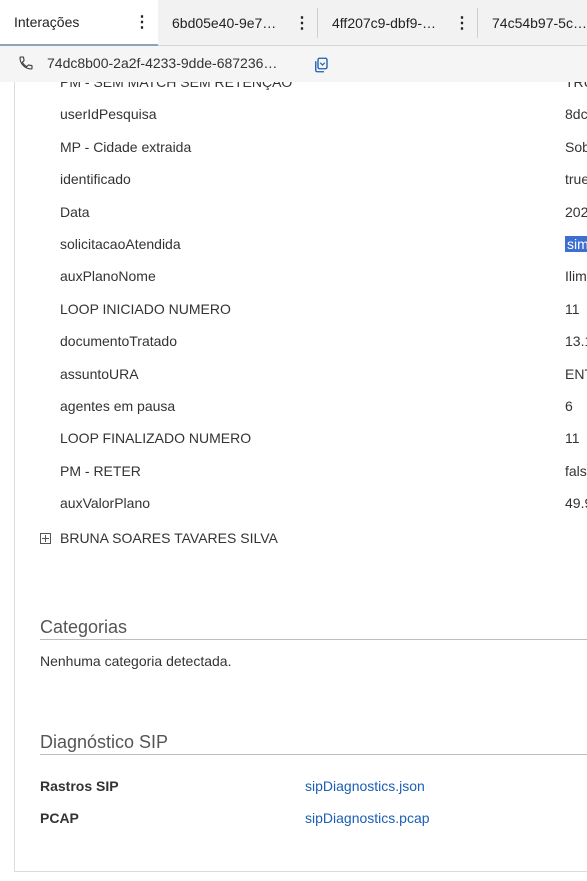 The width and height of the screenshot is (587, 881). What do you see at coordinates (99, 374) in the screenshot?
I see `attribute-key: assuntoURA` at bounding box center [99, 374].